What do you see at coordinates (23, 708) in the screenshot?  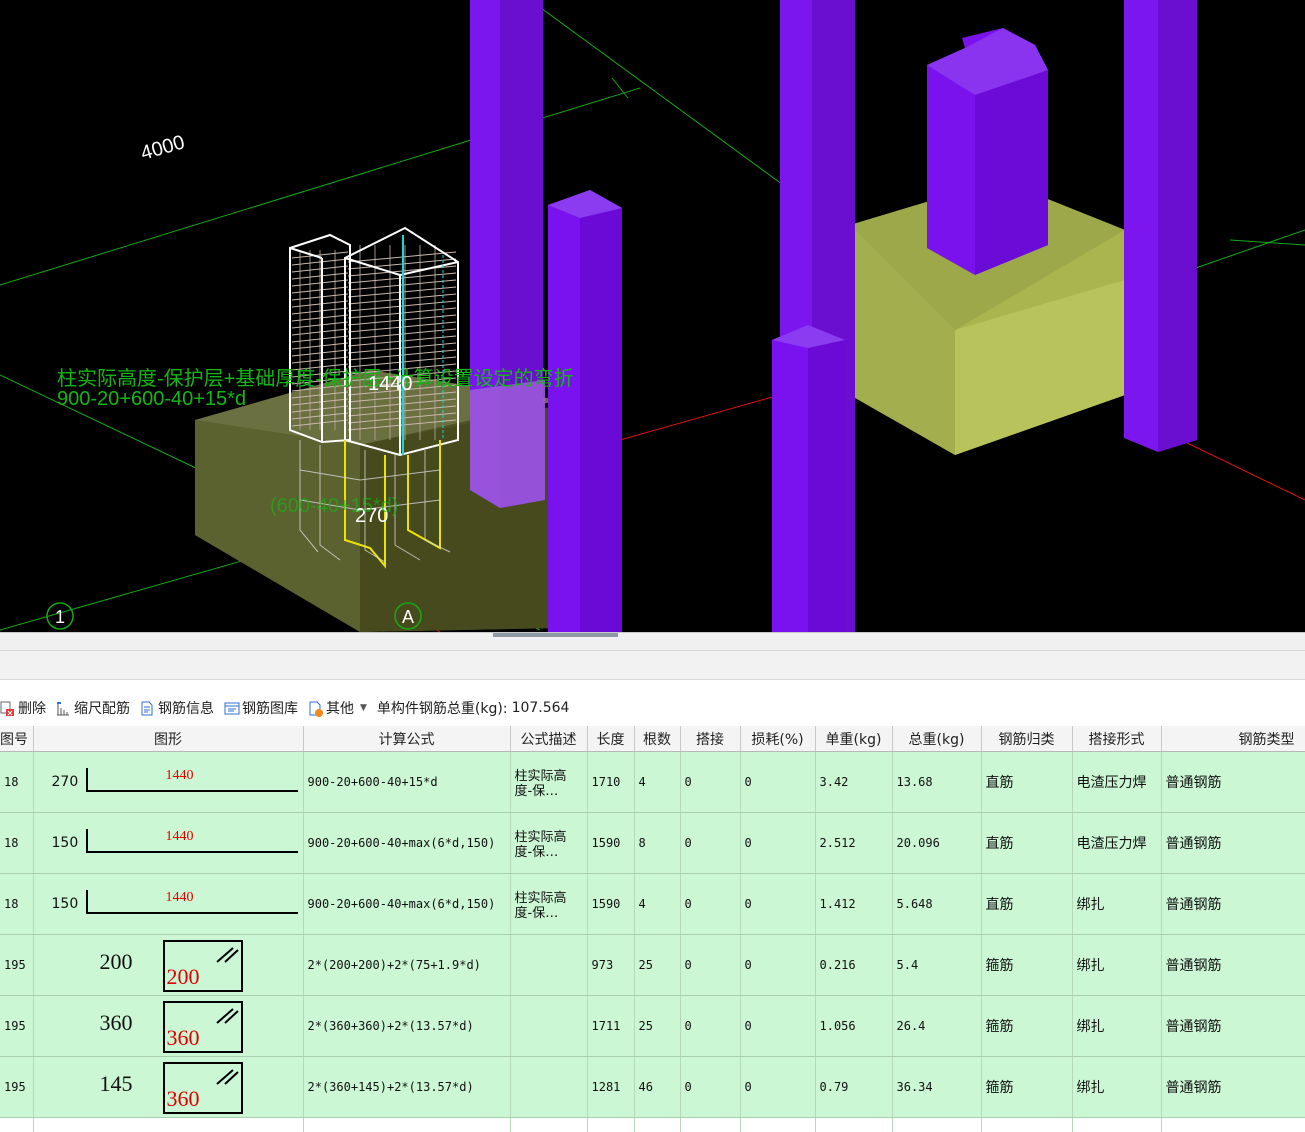 I see `delete-button: 删除` at bounding box center [23, 708].